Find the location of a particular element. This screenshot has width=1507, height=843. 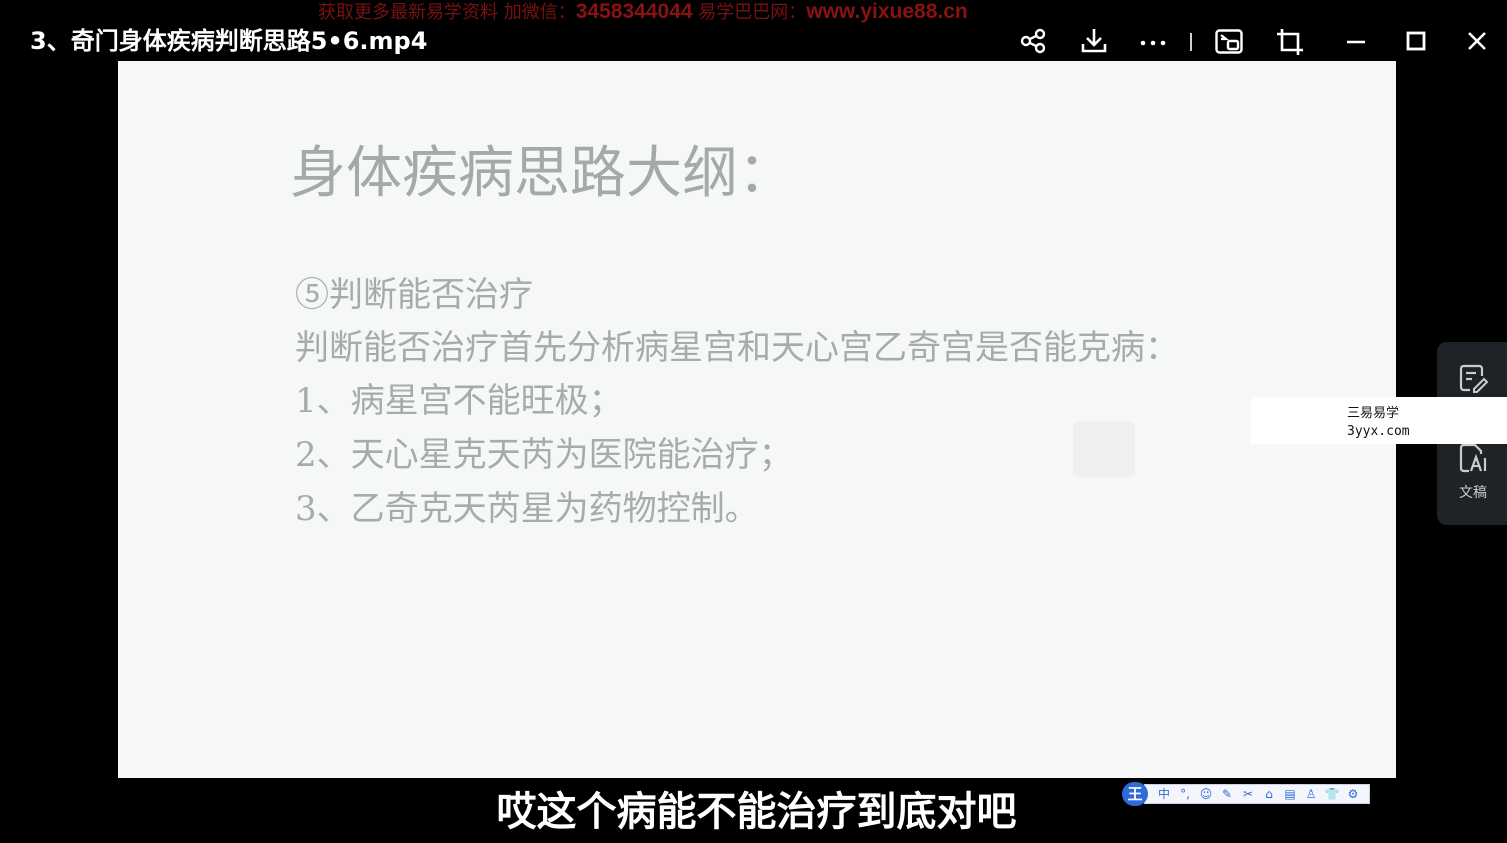

watermark-prefix: 获取更多最新易学资料 加微信： is located at coordinates (447, 12).